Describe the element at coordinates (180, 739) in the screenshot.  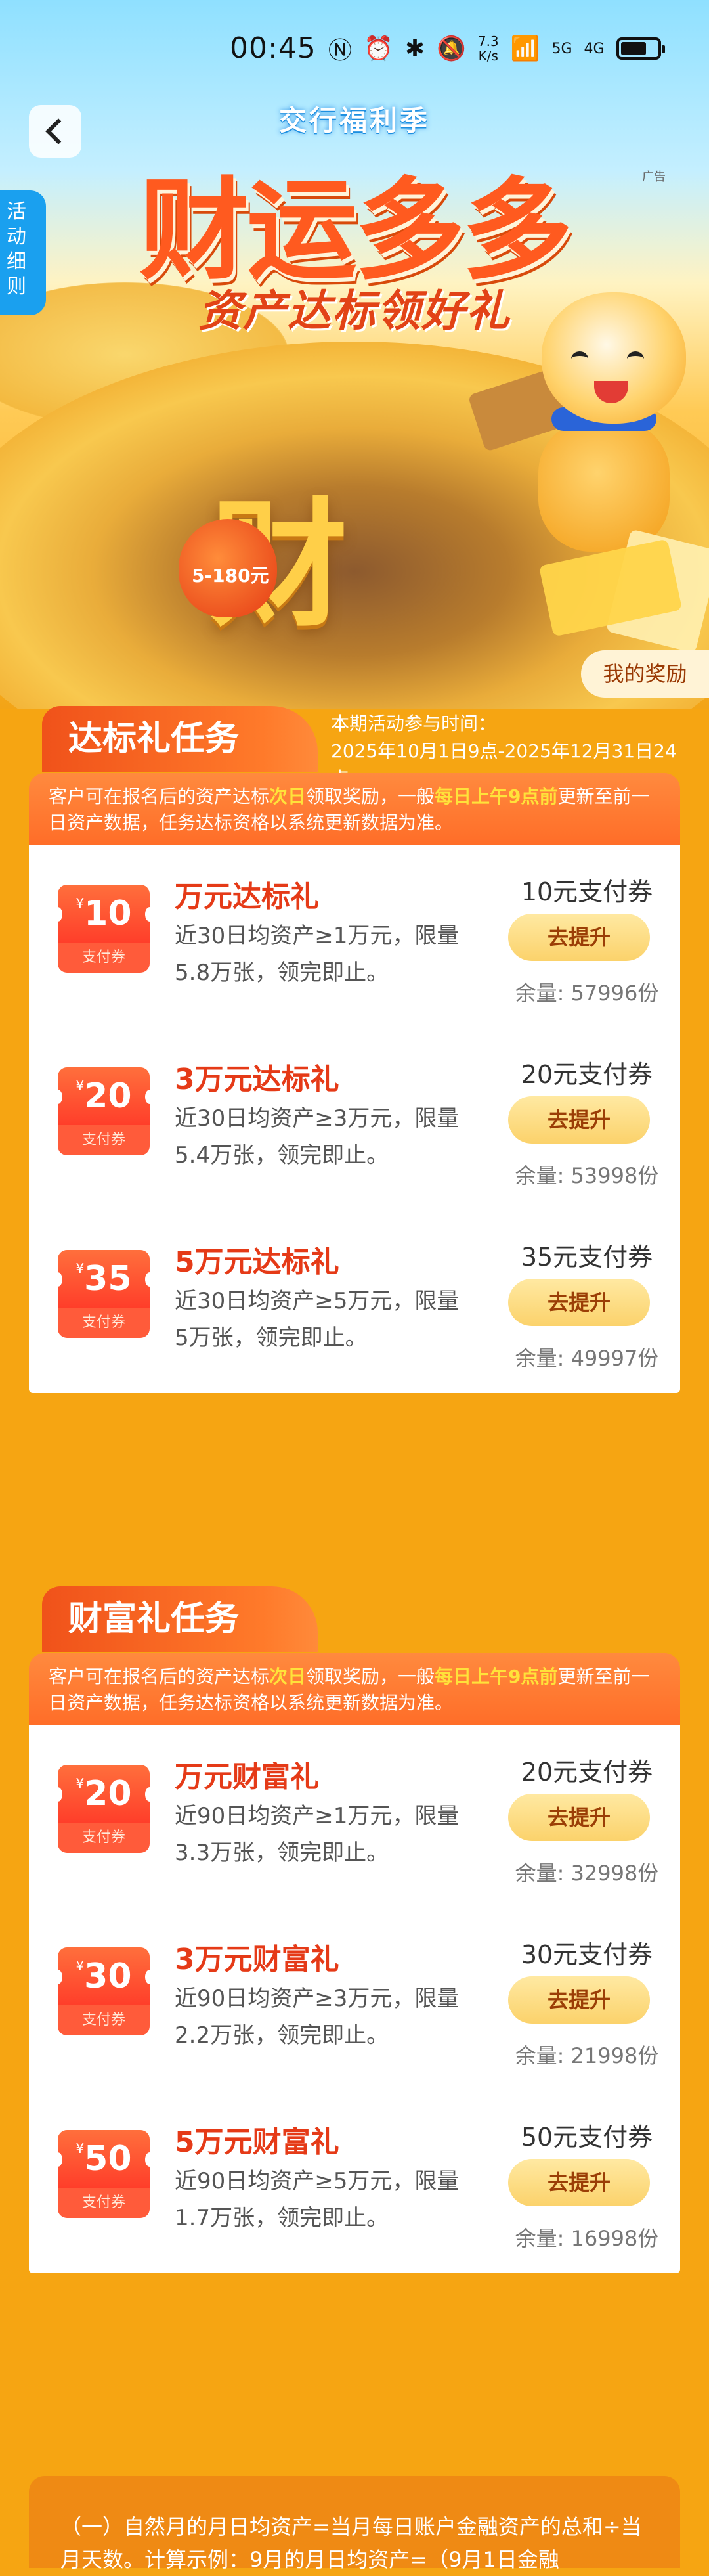
I see `section-title: 达标礼任务` at that location.